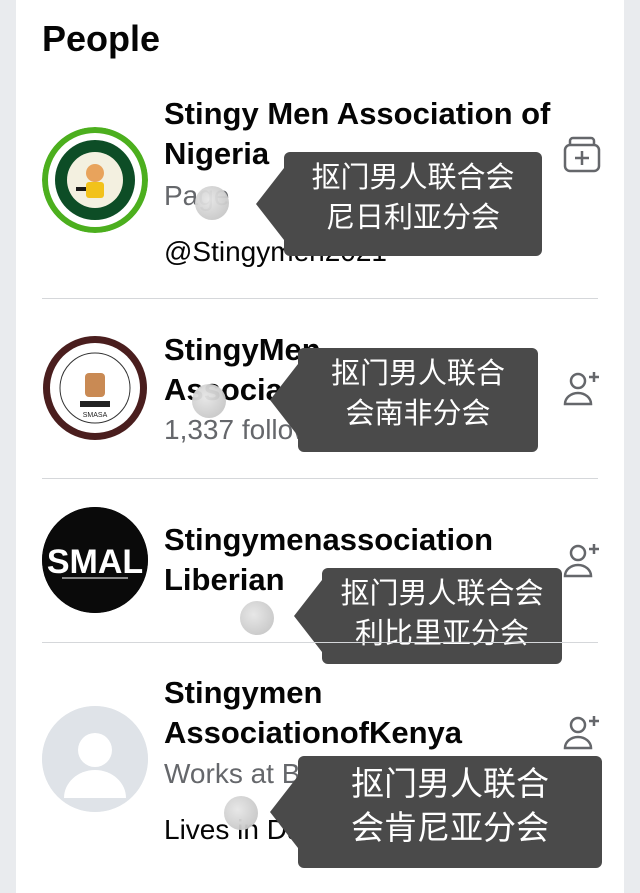  What do you see at coordinates (582, 155) in the screenshot?
I see `add-page-icon` at bounding box center [582, 155].